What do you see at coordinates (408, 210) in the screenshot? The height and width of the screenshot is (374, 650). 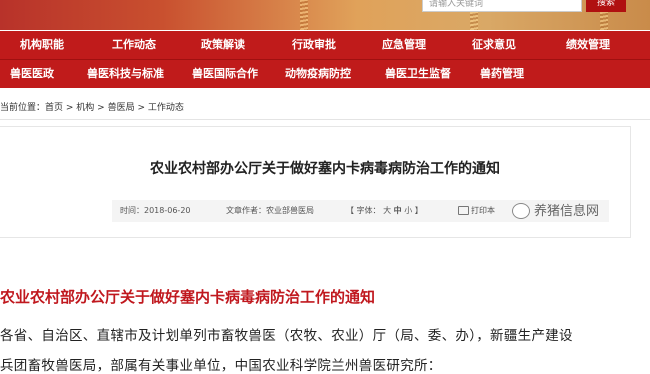 I see `font-small-button: 小` at bounding box center [408, 210].